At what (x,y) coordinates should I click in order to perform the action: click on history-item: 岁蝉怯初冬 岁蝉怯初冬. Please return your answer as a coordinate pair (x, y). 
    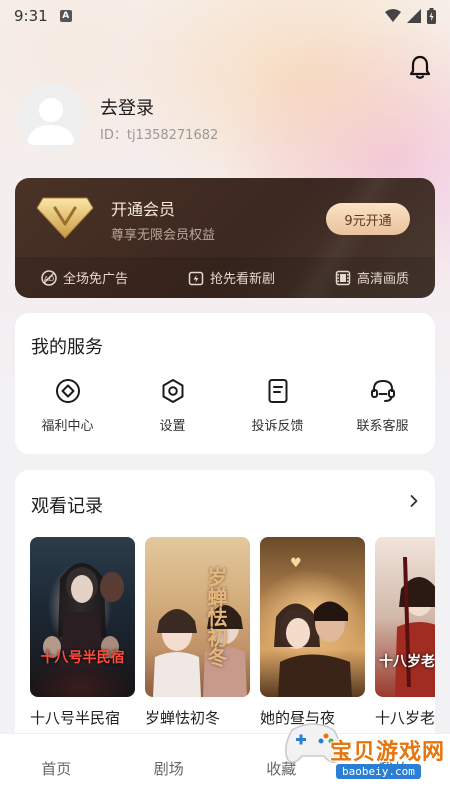
    Looking at the image, I should click on (197, 632).